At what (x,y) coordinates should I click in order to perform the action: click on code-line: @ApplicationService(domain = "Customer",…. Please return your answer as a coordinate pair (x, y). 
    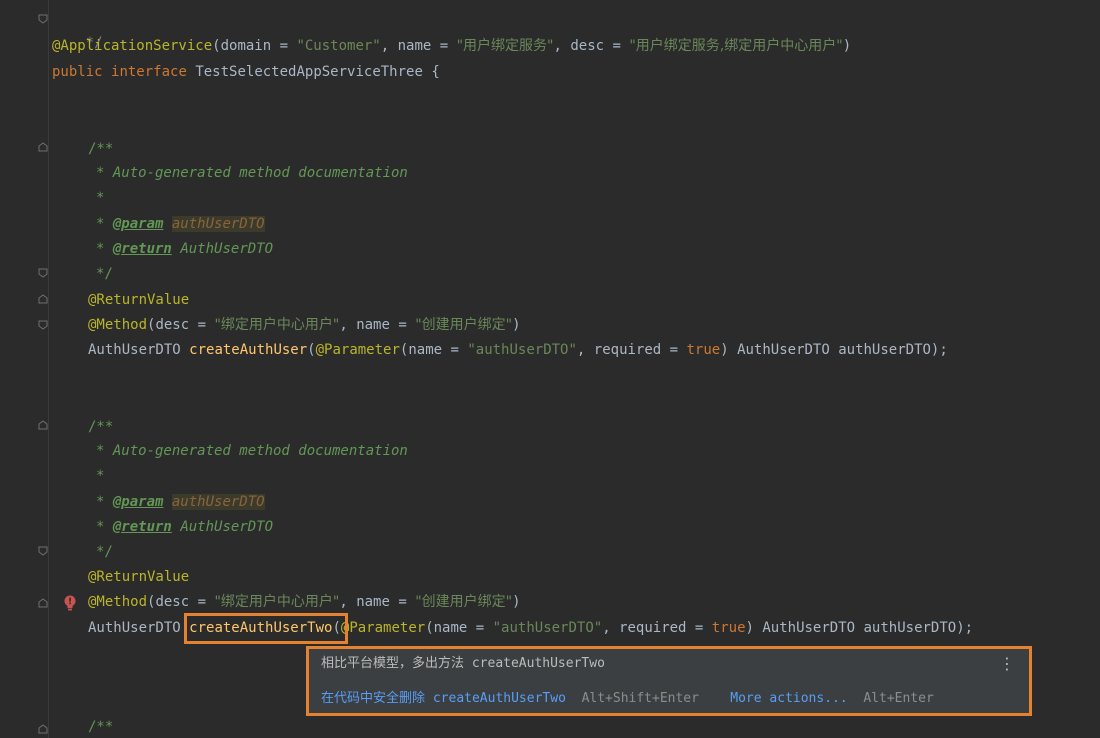
    Looking at the image, I should click on (451, 46).